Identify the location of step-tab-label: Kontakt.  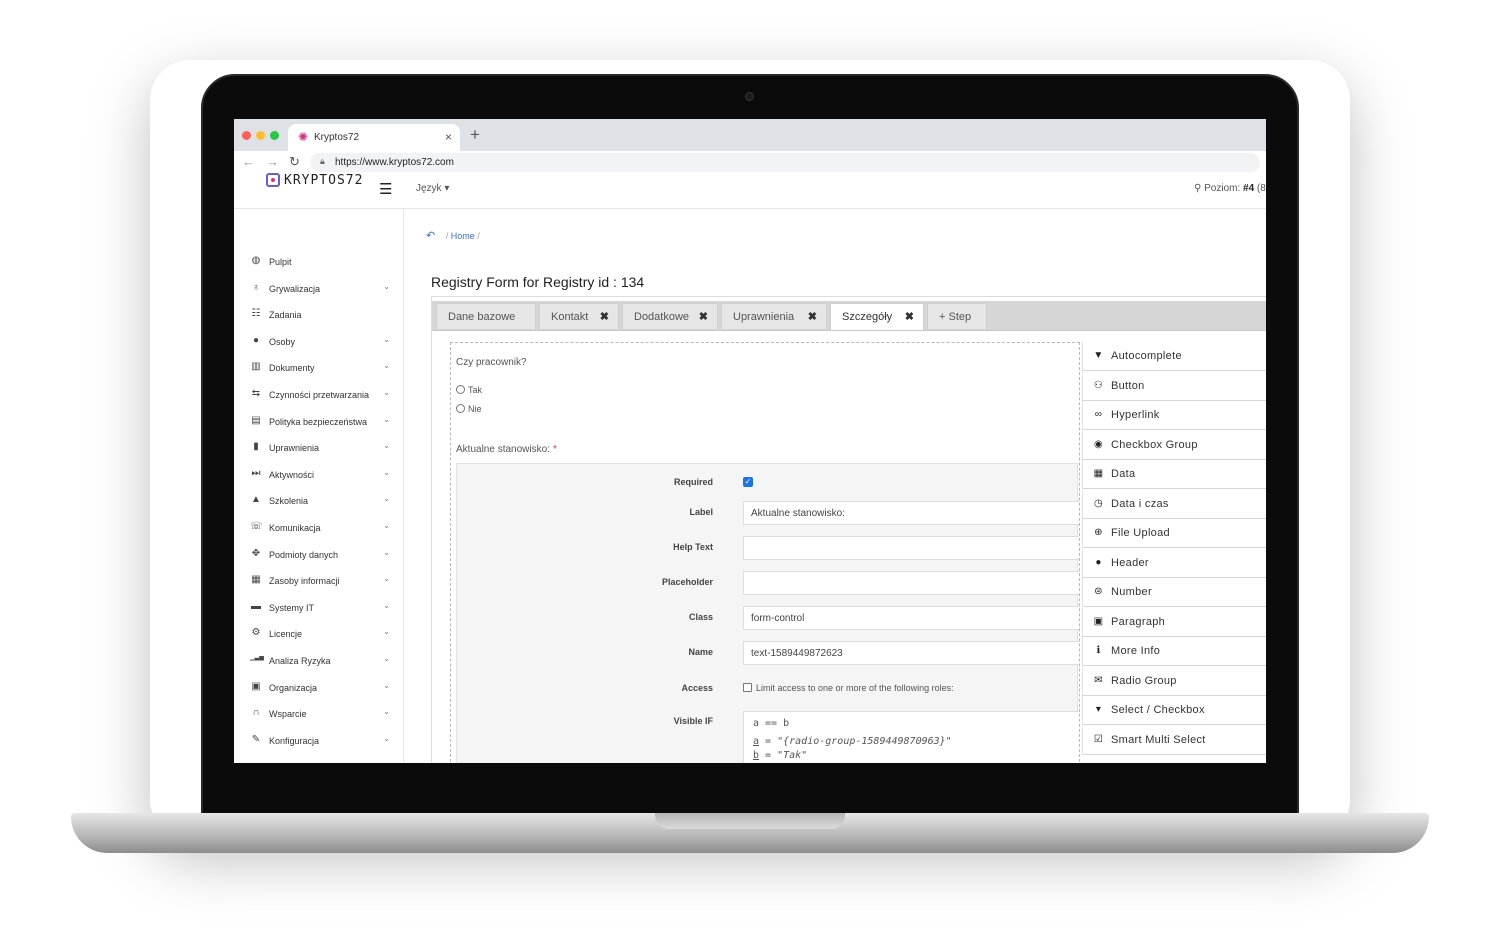
(570, 317).